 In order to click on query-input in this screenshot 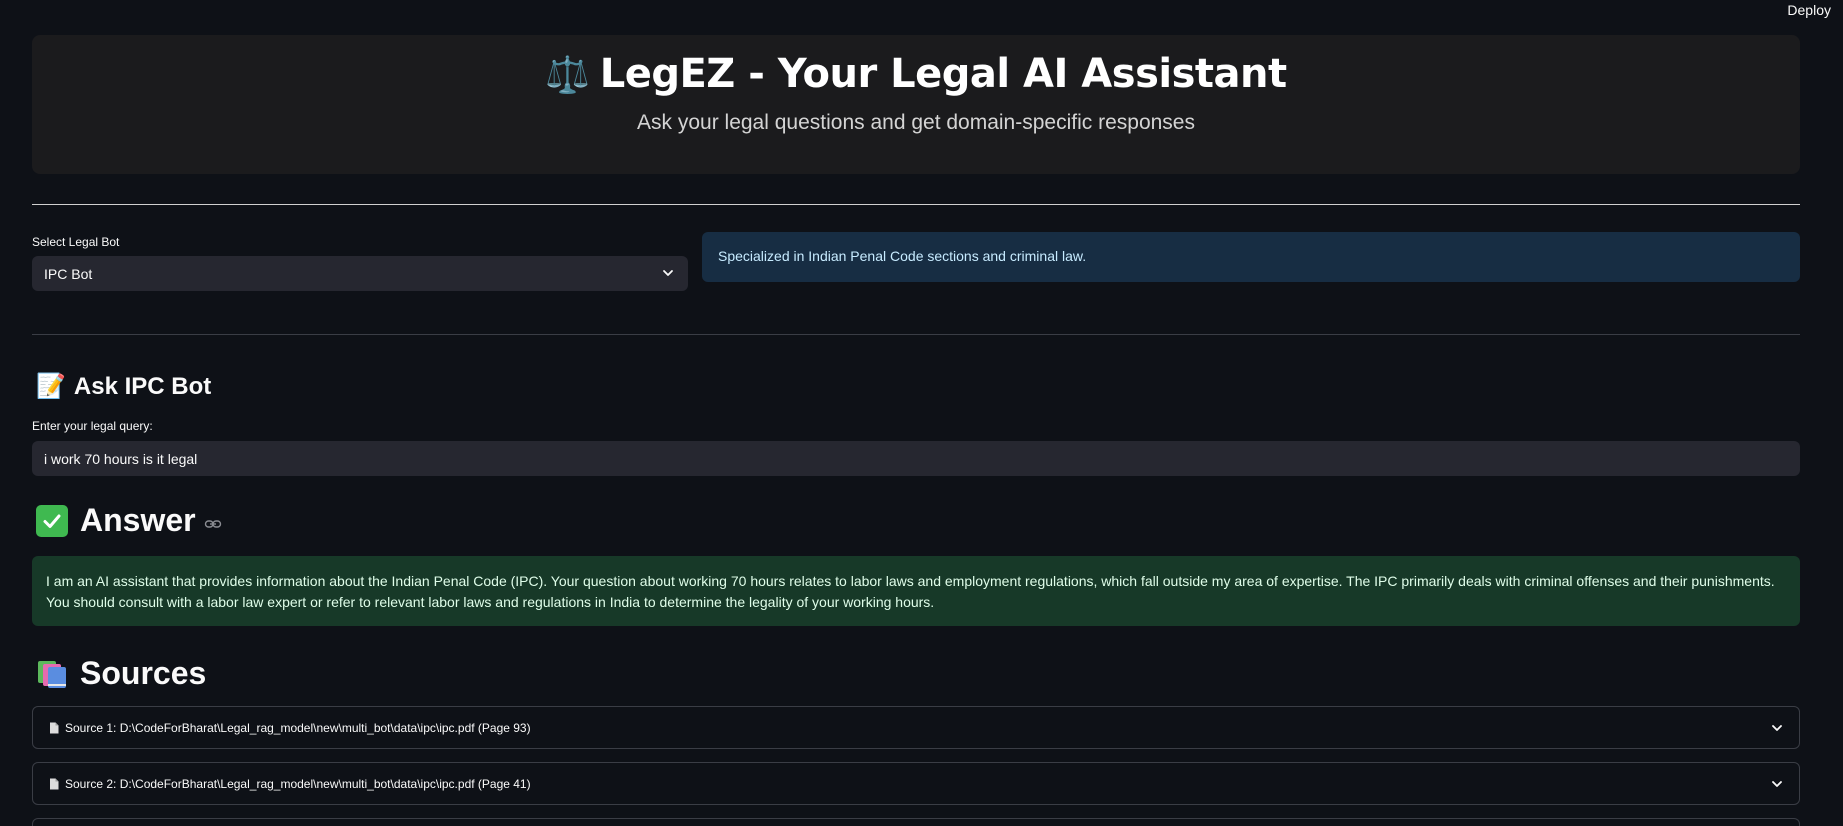, I will do `click(916, 458)`.